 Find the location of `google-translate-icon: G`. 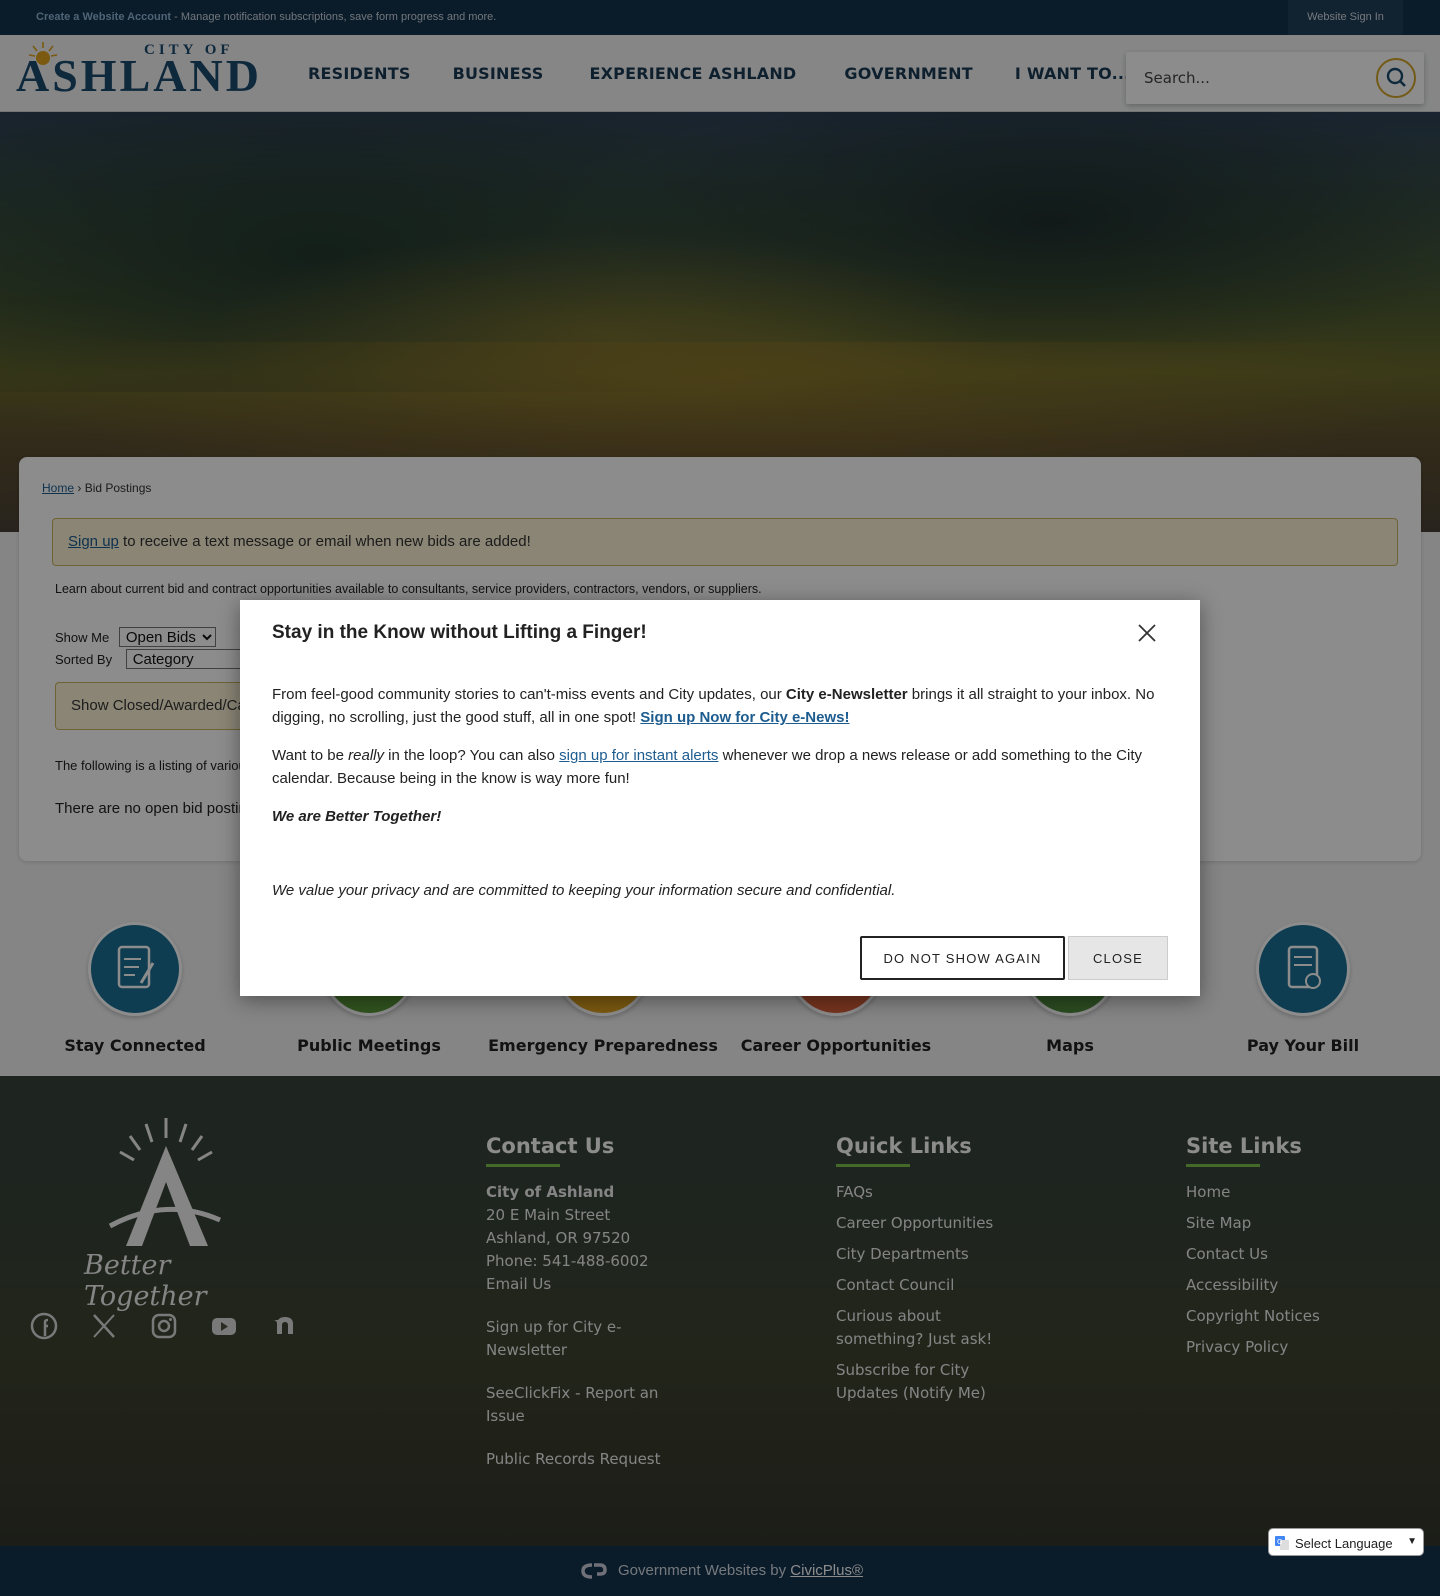

google-translate-icon: G is located at coordinates (1282, 1543).